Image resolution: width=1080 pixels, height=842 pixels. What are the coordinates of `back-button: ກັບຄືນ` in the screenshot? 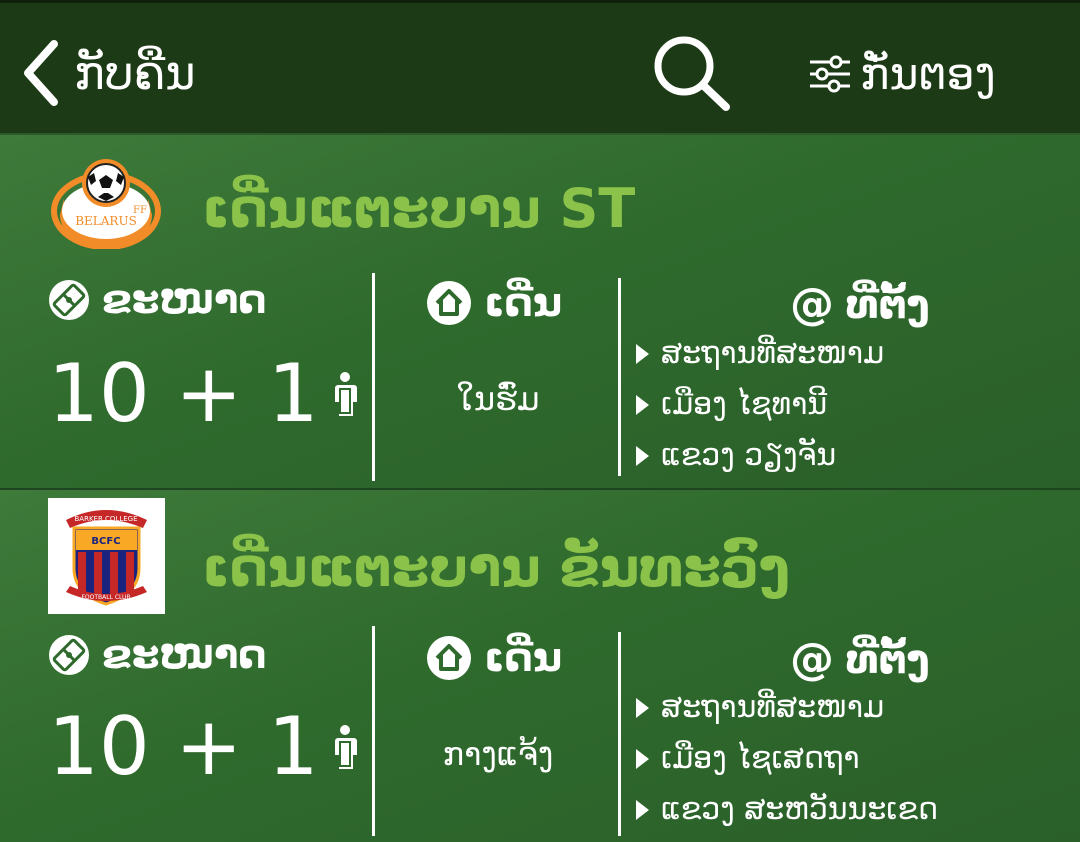 It's located at (108, 73).